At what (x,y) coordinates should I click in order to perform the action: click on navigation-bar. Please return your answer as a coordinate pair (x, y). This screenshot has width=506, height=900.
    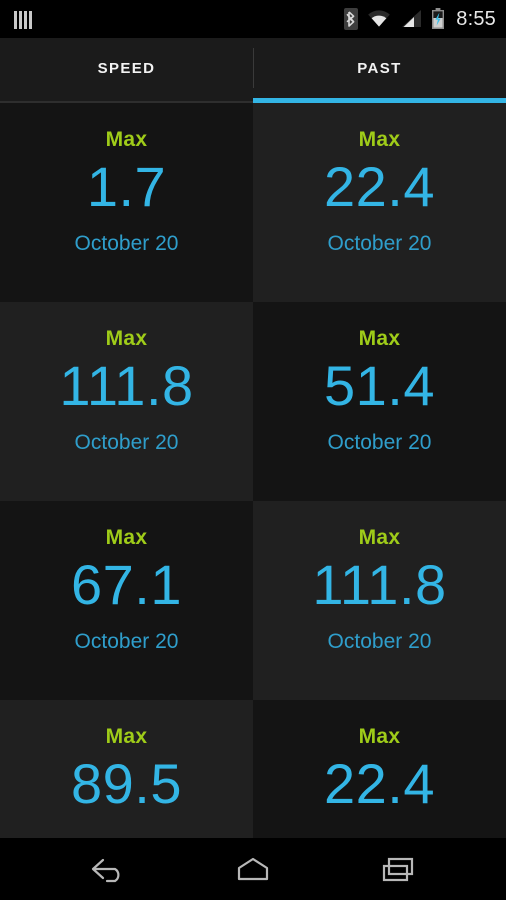
    Looking at the image, I should click on (253, 869).